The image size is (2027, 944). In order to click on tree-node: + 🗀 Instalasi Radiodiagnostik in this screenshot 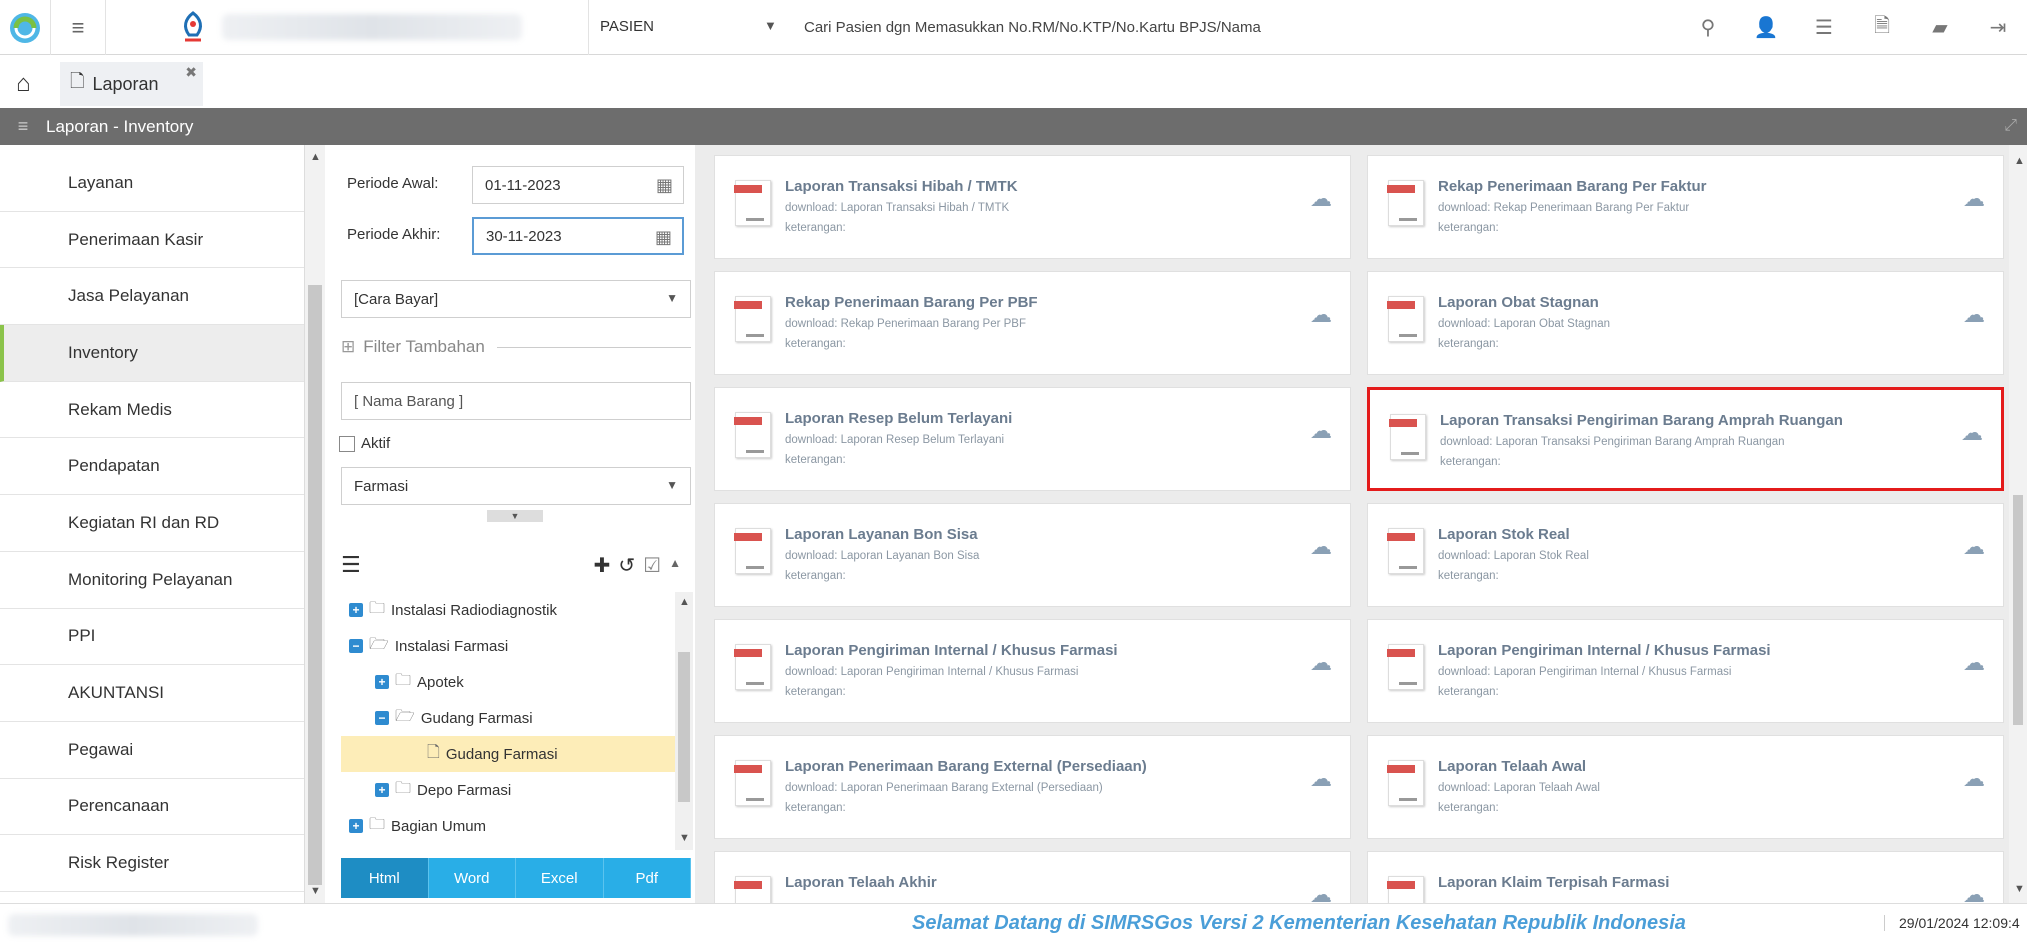, I will do `click(508, 610)`.